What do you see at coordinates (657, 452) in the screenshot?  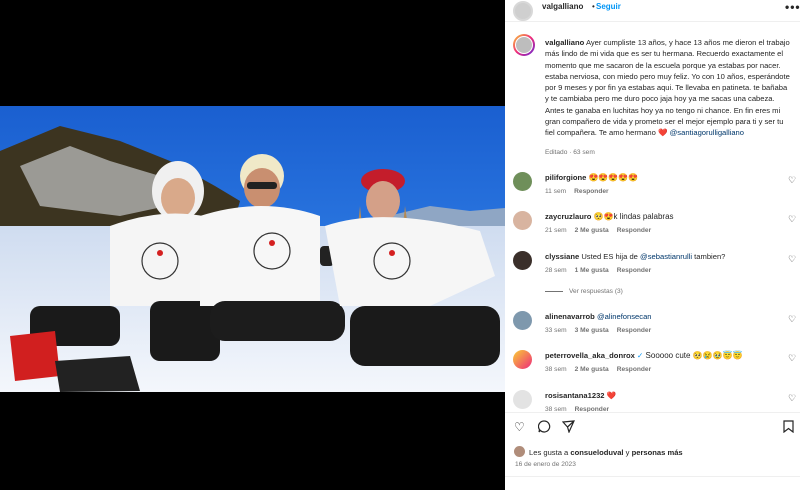 I see `likes-others: personas más` at bounding box center [657, 452].